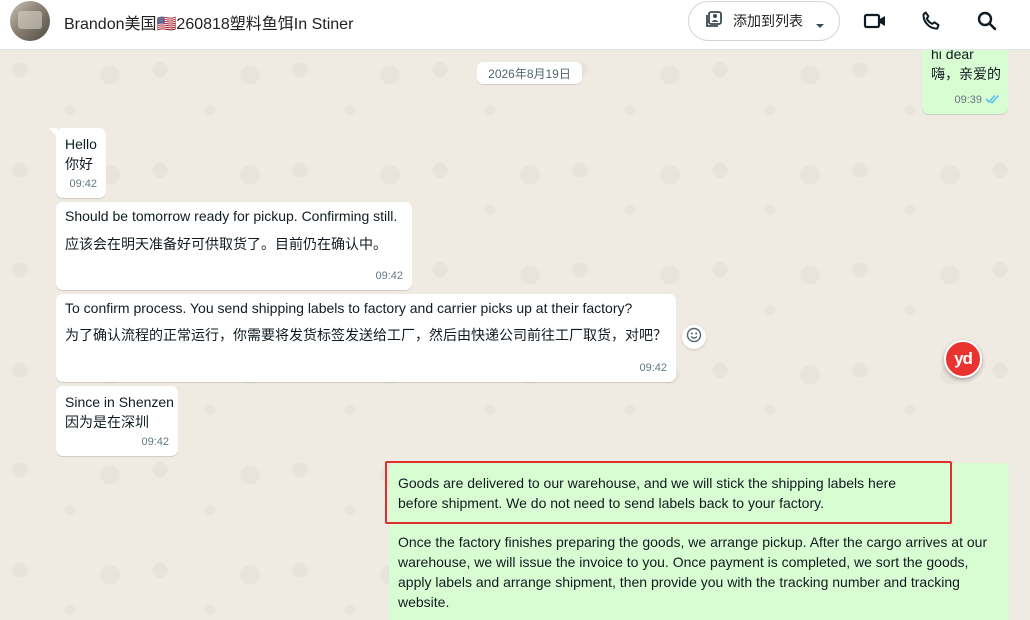  What do you see at coordinates (968, 100) in the screenshot?
I see `message-time: 09:39` at bounding box center [968, 100].